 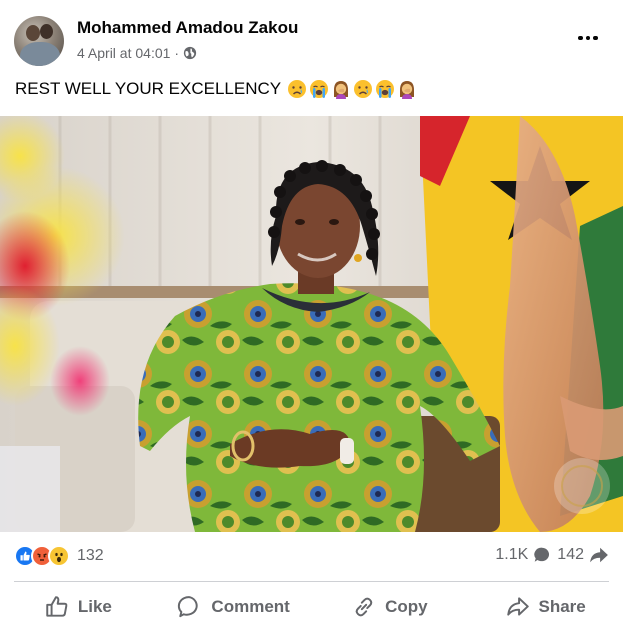 I want to click on like-button: Like, so click(x=78, y=607).